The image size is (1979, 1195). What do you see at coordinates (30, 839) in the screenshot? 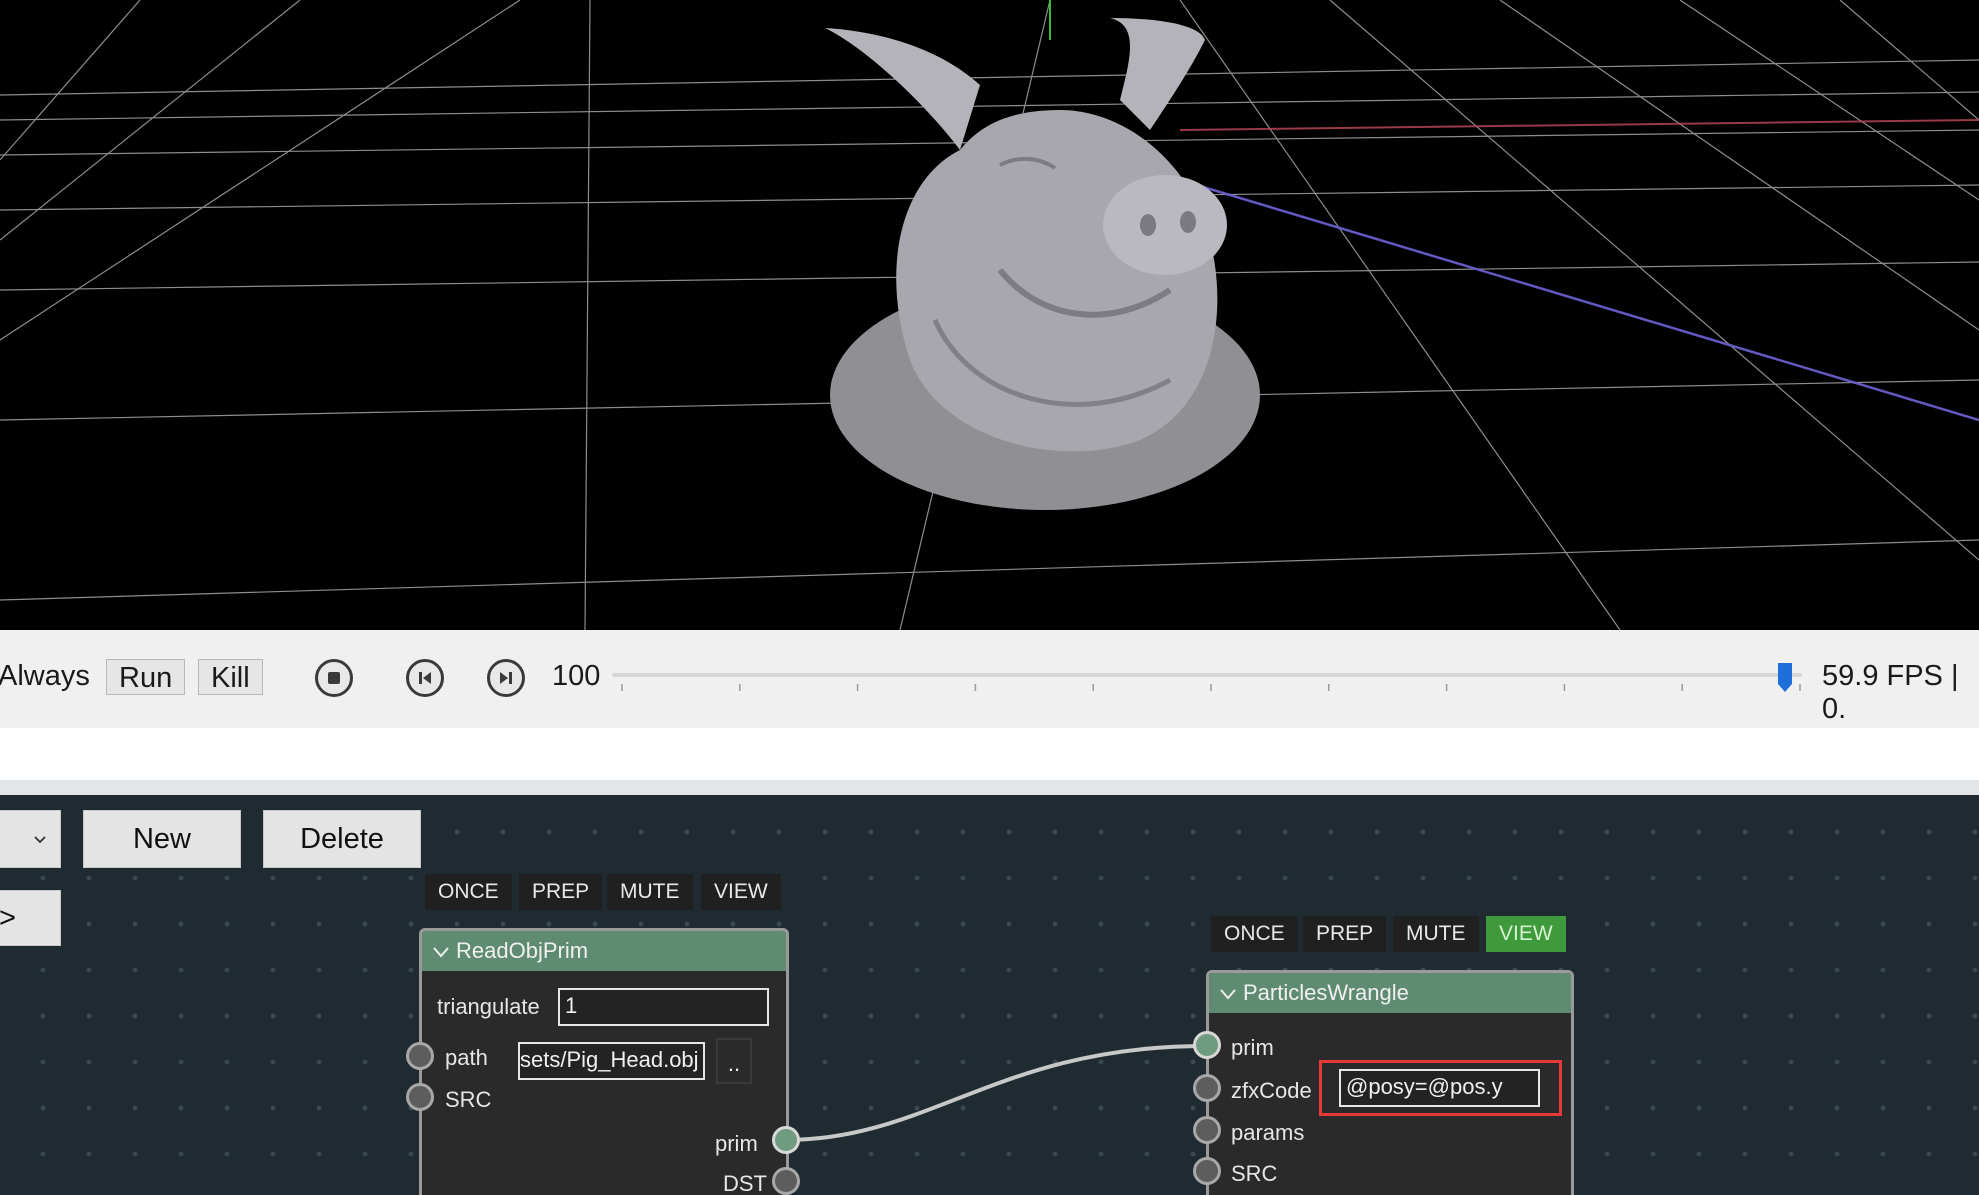
I see `graph-select-dropdown` at bounding box center [30, 839].